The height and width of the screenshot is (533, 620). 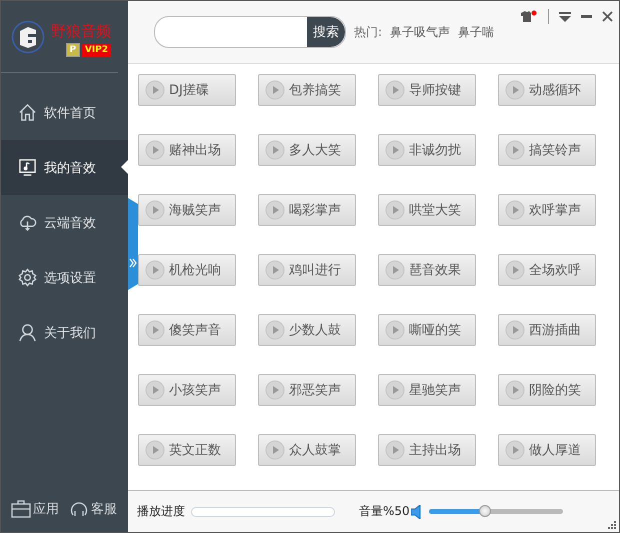 I want to click on sound-button: 哄堂大笑, so click(x=427, y=210).